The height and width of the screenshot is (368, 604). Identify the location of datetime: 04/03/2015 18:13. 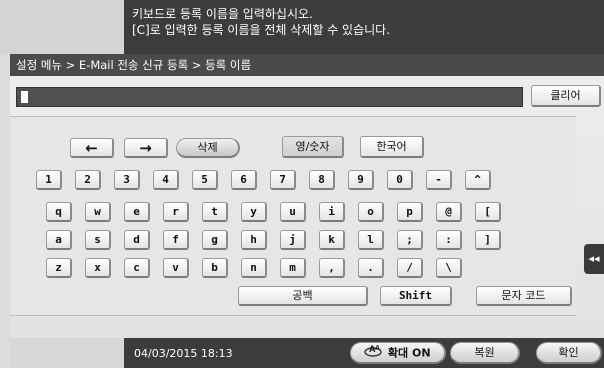
(183, 353).